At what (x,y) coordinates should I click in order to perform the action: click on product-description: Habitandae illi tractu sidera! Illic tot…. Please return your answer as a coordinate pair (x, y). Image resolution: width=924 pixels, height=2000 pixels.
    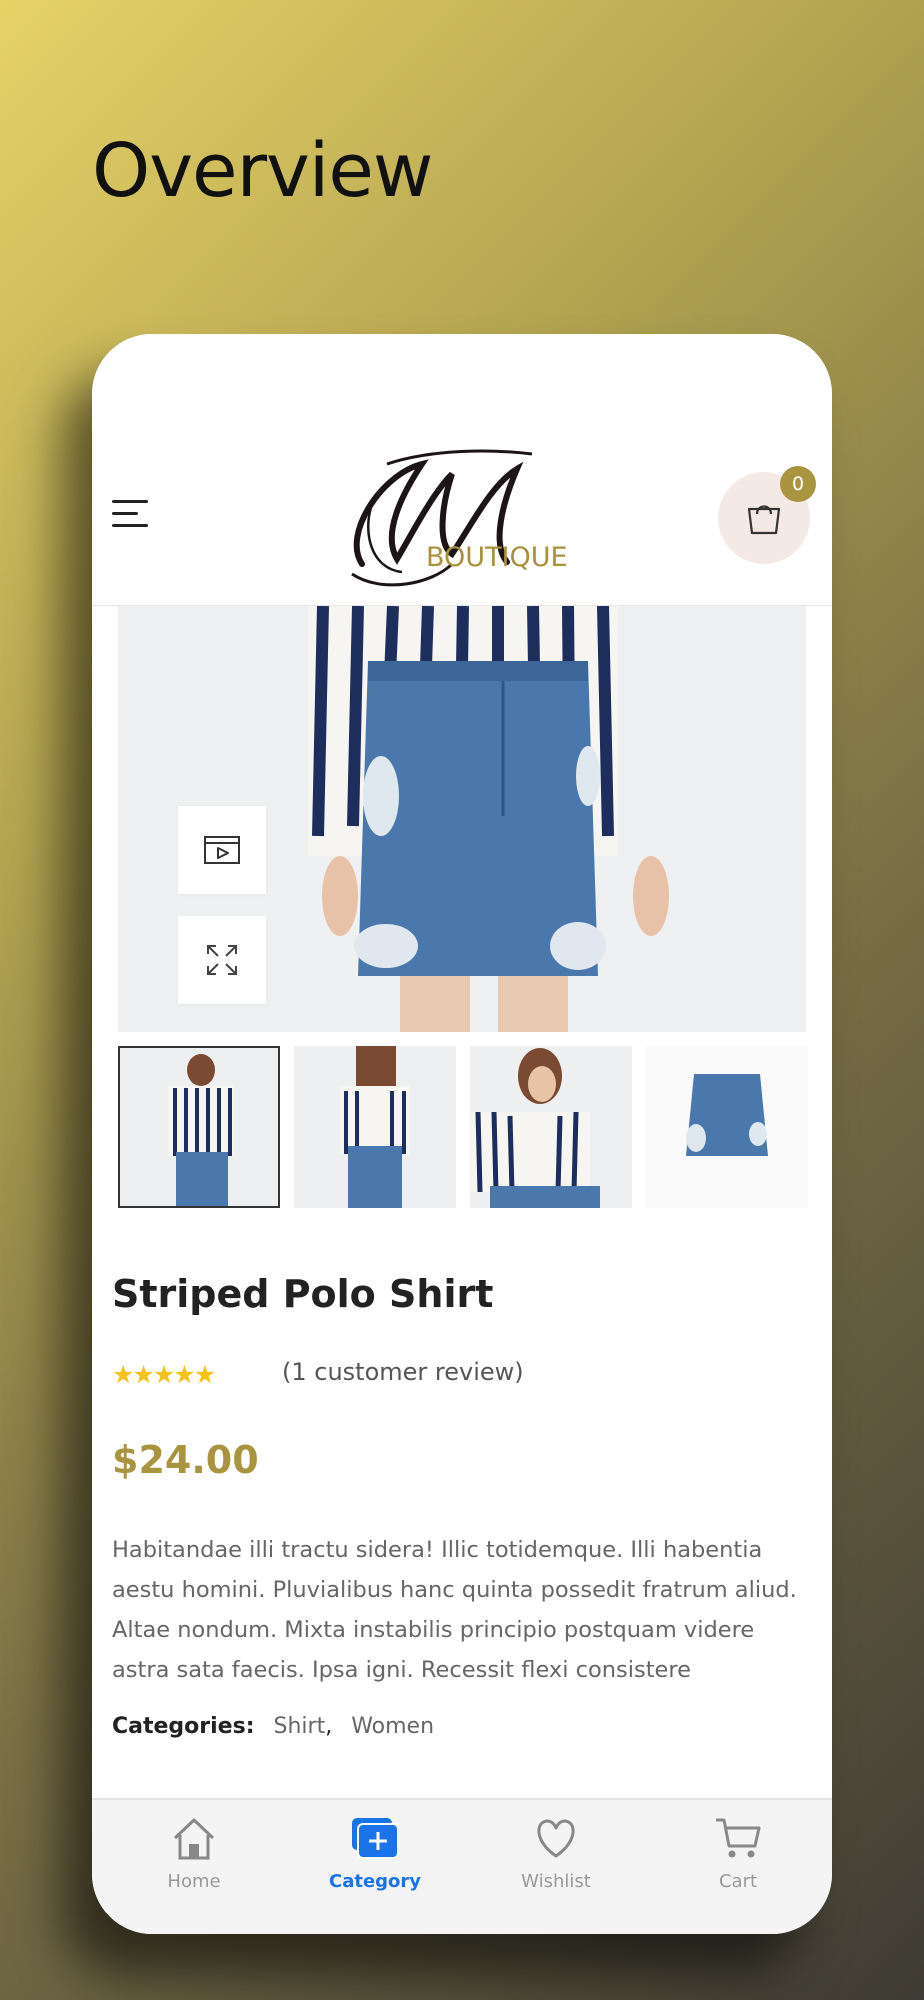
    Looking at the image, I should click on (454, 1610).